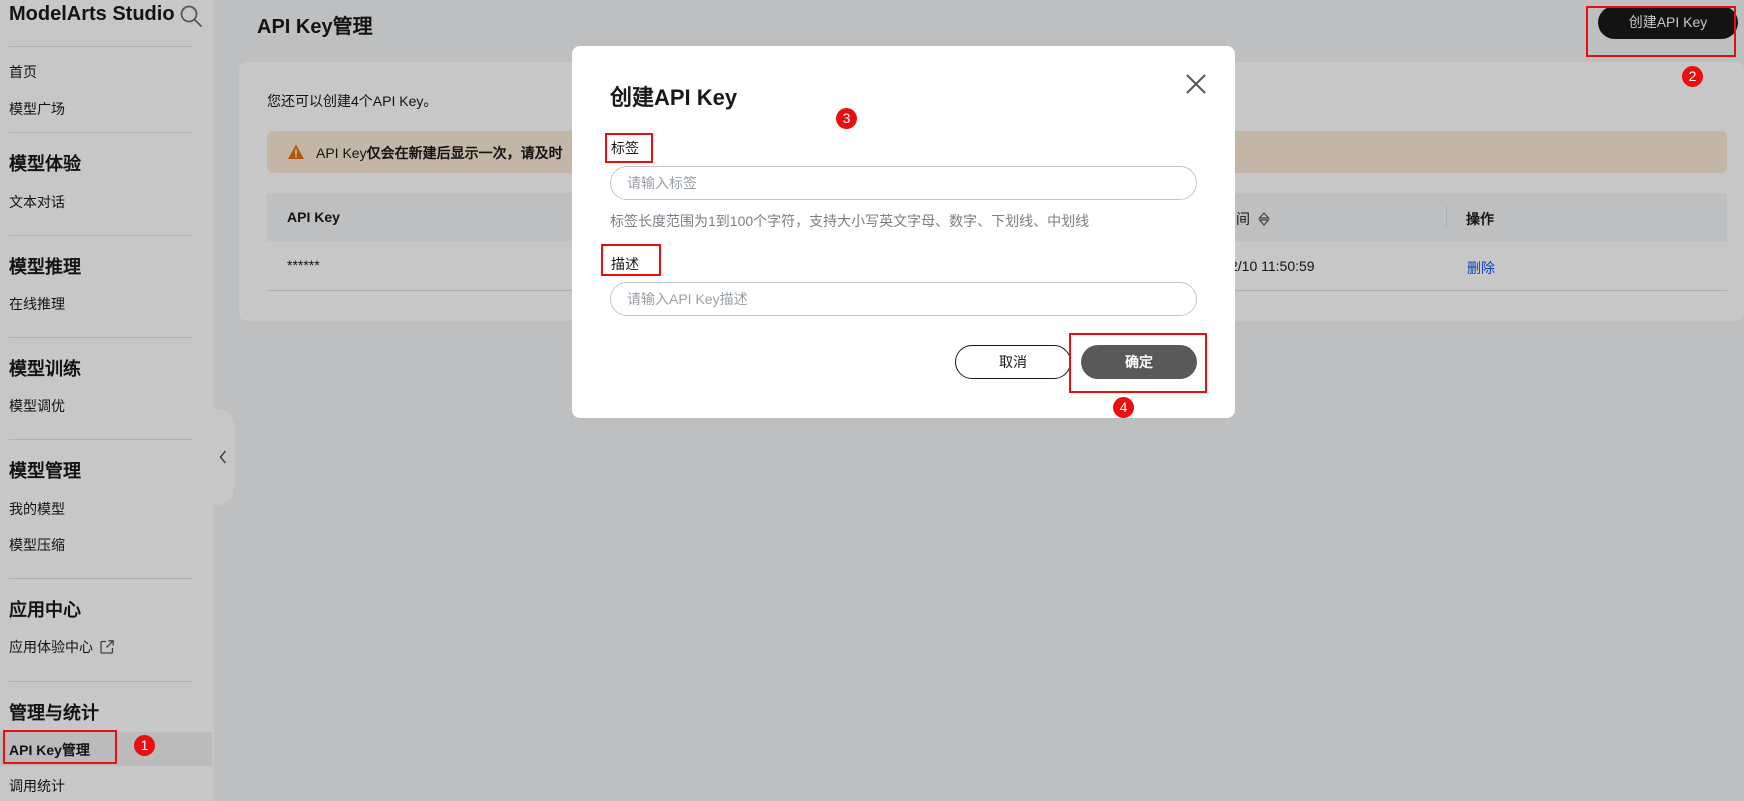 Image resolution: width=1744 pixels, height=801 pixels. What do you see at coordinates (846, 118) in the screenshot?
I see `annotation-marker-3: 3` at bounding box center [846, 118].